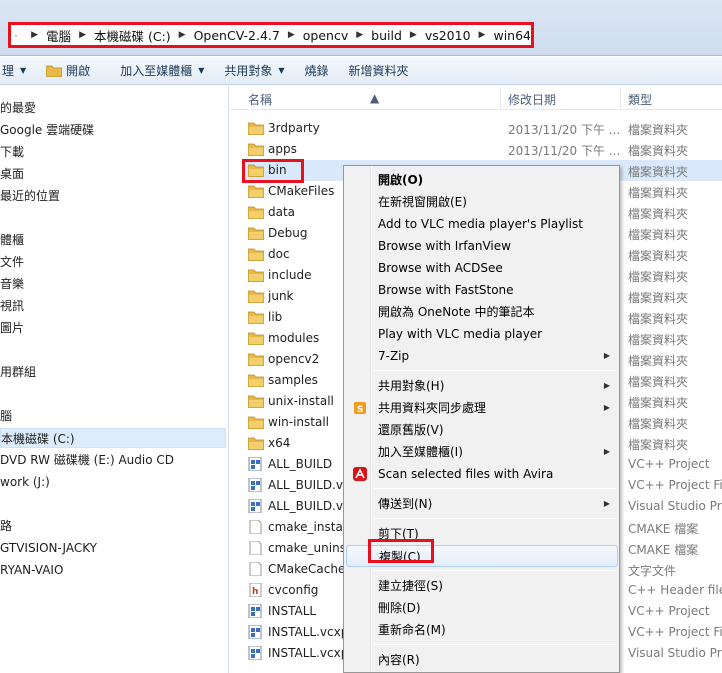 This screenshot has height=673, width=722. Describe the element at coordinates (512, 35) in the screenshot. I see `breadcrumb-item: win64` at that location.